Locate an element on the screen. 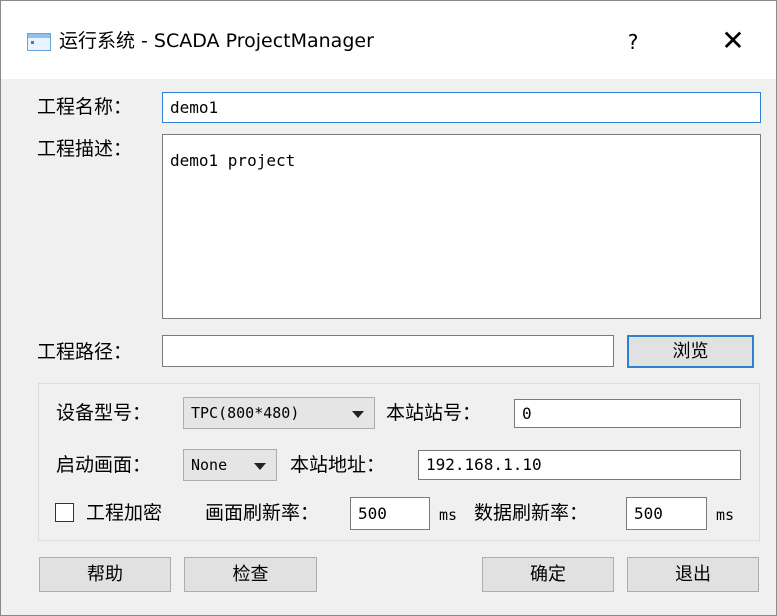 Image resolution: width=777 pixels, height=616 pixels. data-refresh-label: 数据刷新率： is located at coordinates (531, 513).